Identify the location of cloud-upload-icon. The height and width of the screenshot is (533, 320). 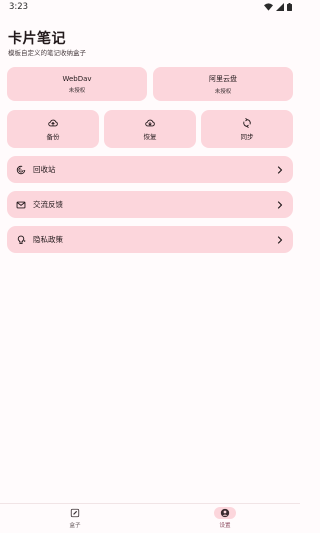
(53, 122).